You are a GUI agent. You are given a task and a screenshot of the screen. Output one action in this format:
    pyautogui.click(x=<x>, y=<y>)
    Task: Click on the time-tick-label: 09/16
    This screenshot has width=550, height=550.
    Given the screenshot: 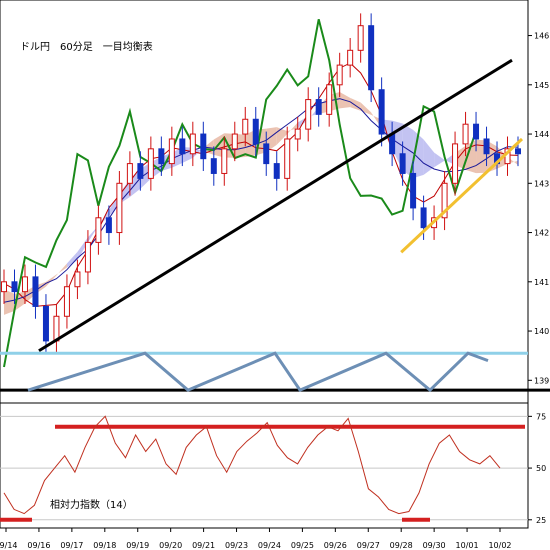 What is the action you would take?
    pyautogui.click(x=38, y=545)
    